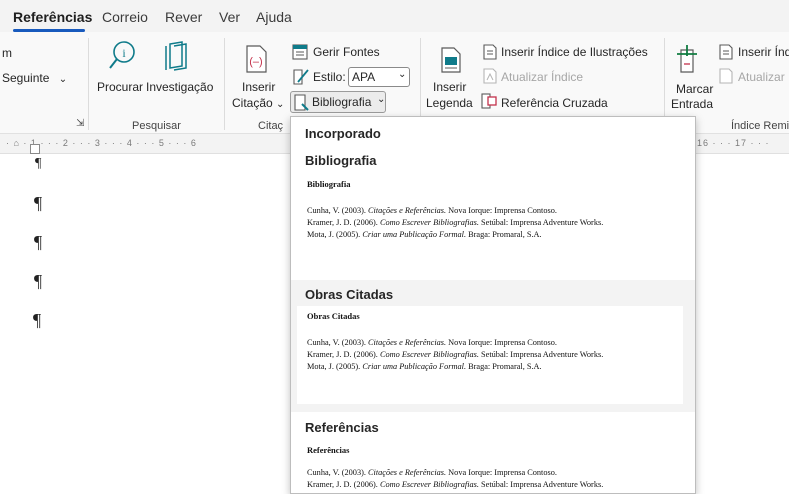 This screenshot has width=789, height=494. I want to click on insert-citation-icon: (–), so click(257, 60).